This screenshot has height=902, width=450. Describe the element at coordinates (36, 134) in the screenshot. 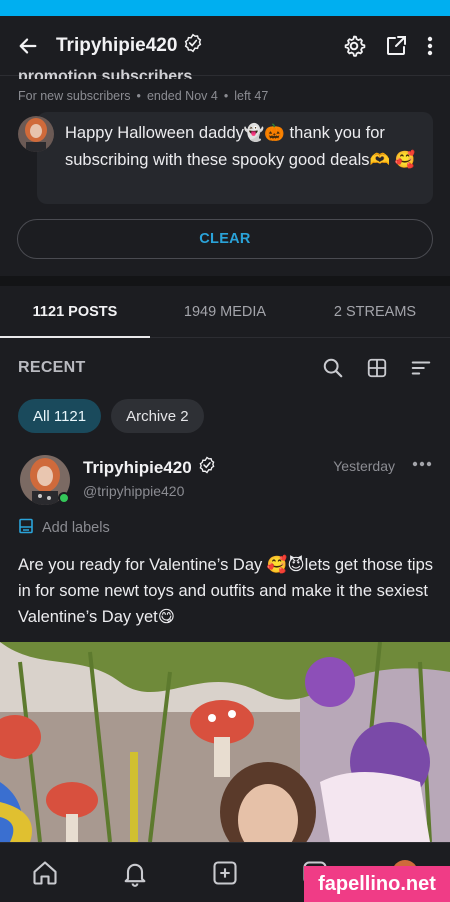

I see `avatar` at that location.